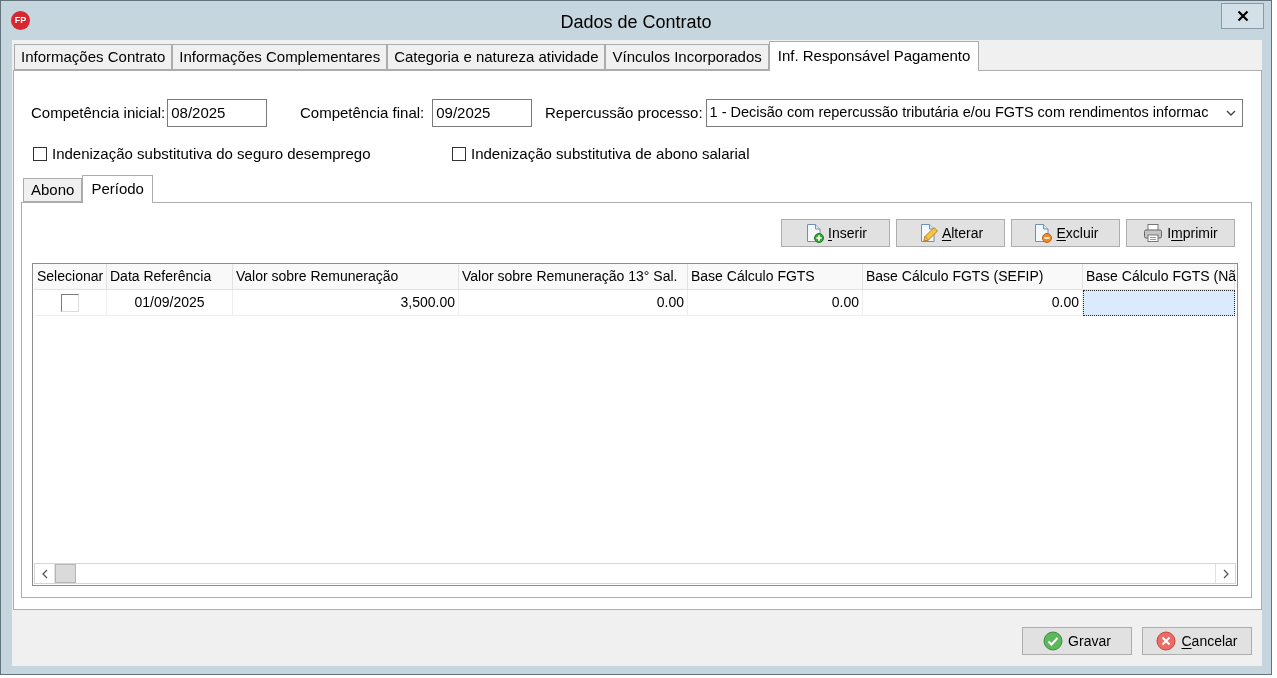 The image size is (1277, 678). I want to click on cancel-button: Cancelar, so click(1197, 641).